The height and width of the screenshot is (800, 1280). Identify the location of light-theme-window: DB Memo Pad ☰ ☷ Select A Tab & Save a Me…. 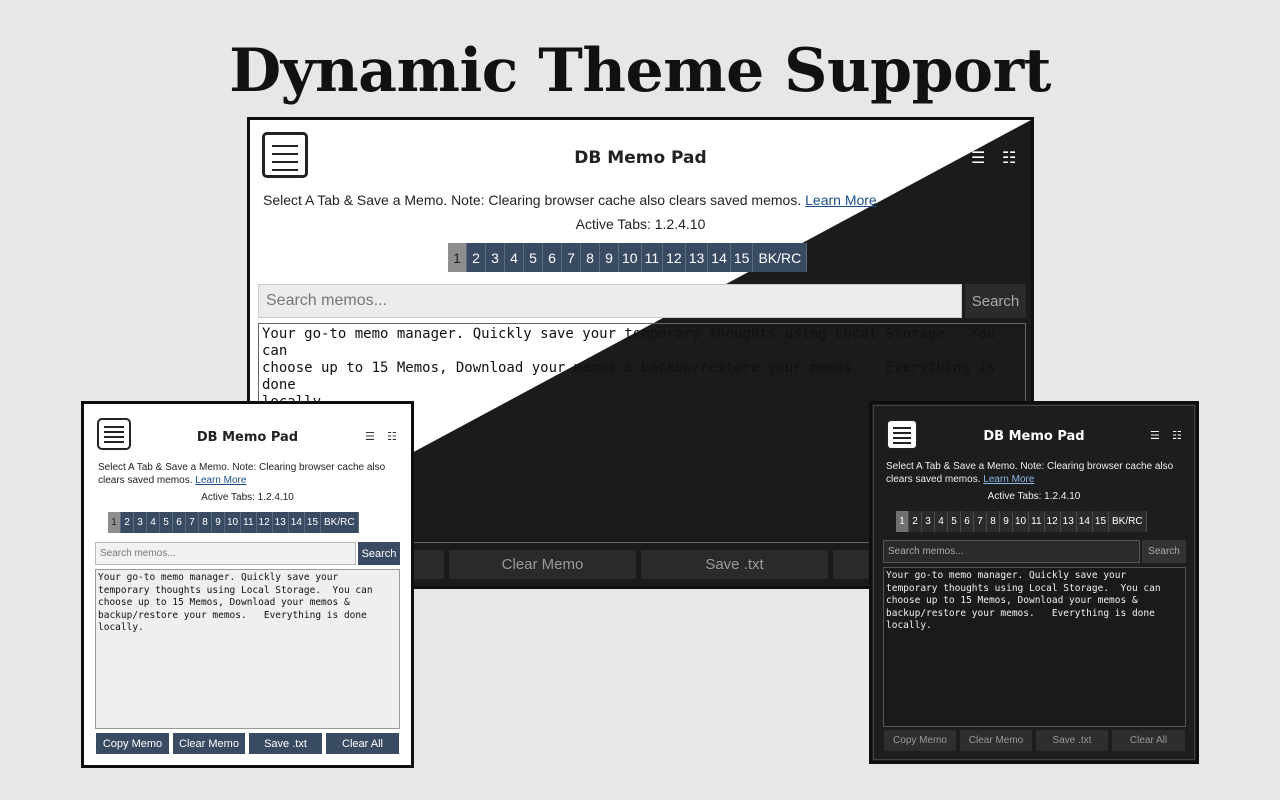
(247, 584).